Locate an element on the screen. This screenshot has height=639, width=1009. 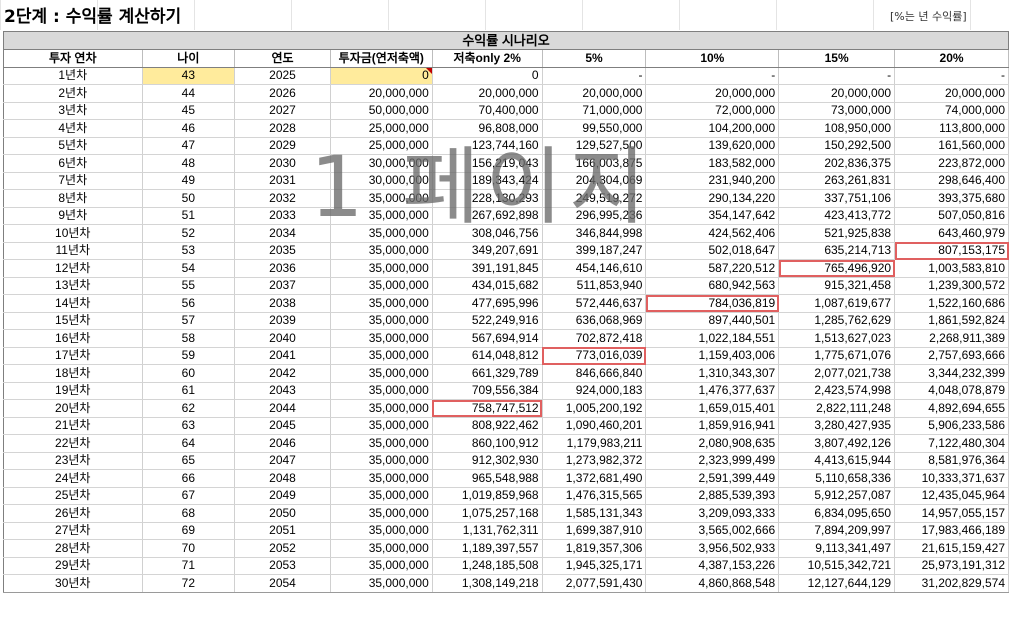
cell-rate-20: 1,239,300,572 is located at coordinates (951, 286).